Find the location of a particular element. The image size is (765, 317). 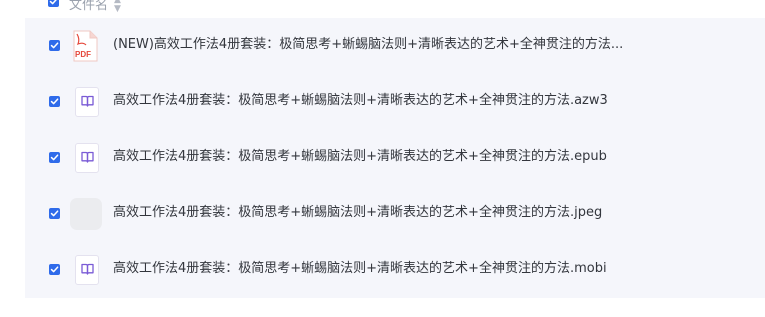

column-title-filename: 文件名 is located at coordinates (88, 6).